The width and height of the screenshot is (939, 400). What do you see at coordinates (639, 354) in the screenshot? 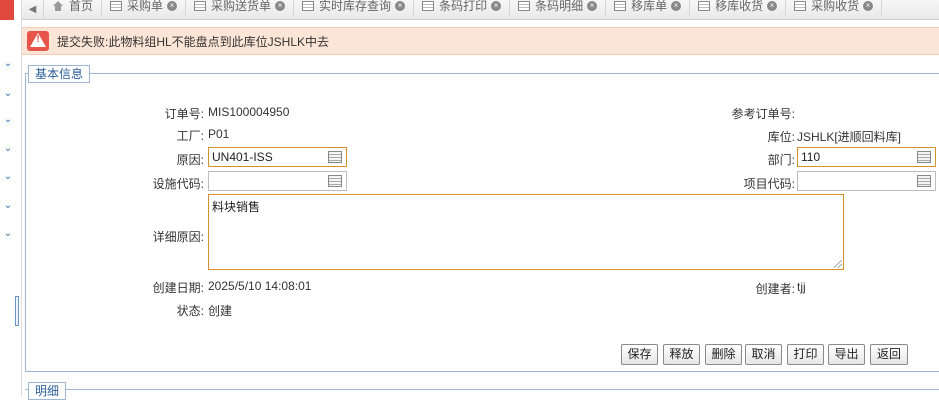
I see `save-button: 保存` at bounding box center [639, 354].